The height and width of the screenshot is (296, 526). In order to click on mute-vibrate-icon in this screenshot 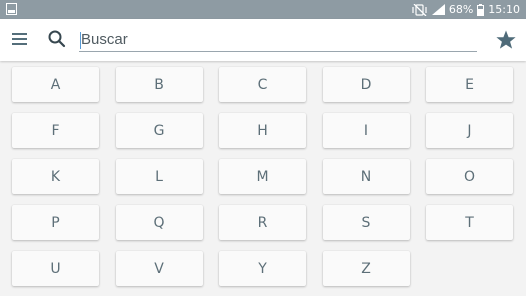, I will do `click(420, 9)`.